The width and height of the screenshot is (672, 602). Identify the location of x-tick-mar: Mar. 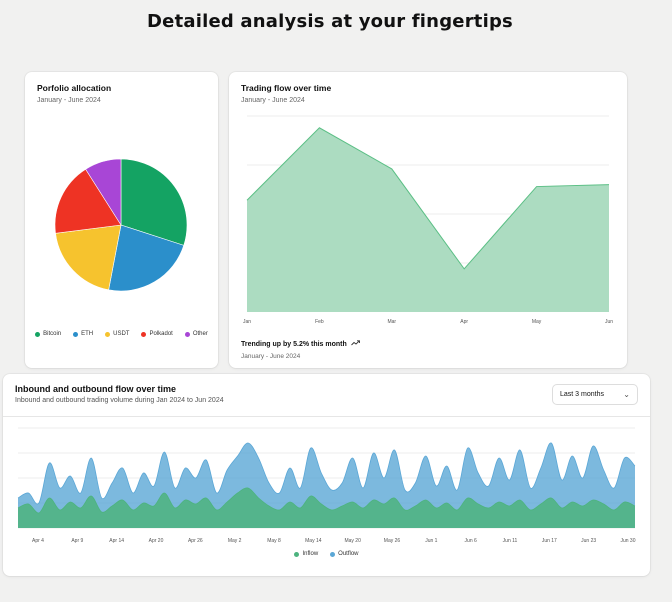
(391, 322).